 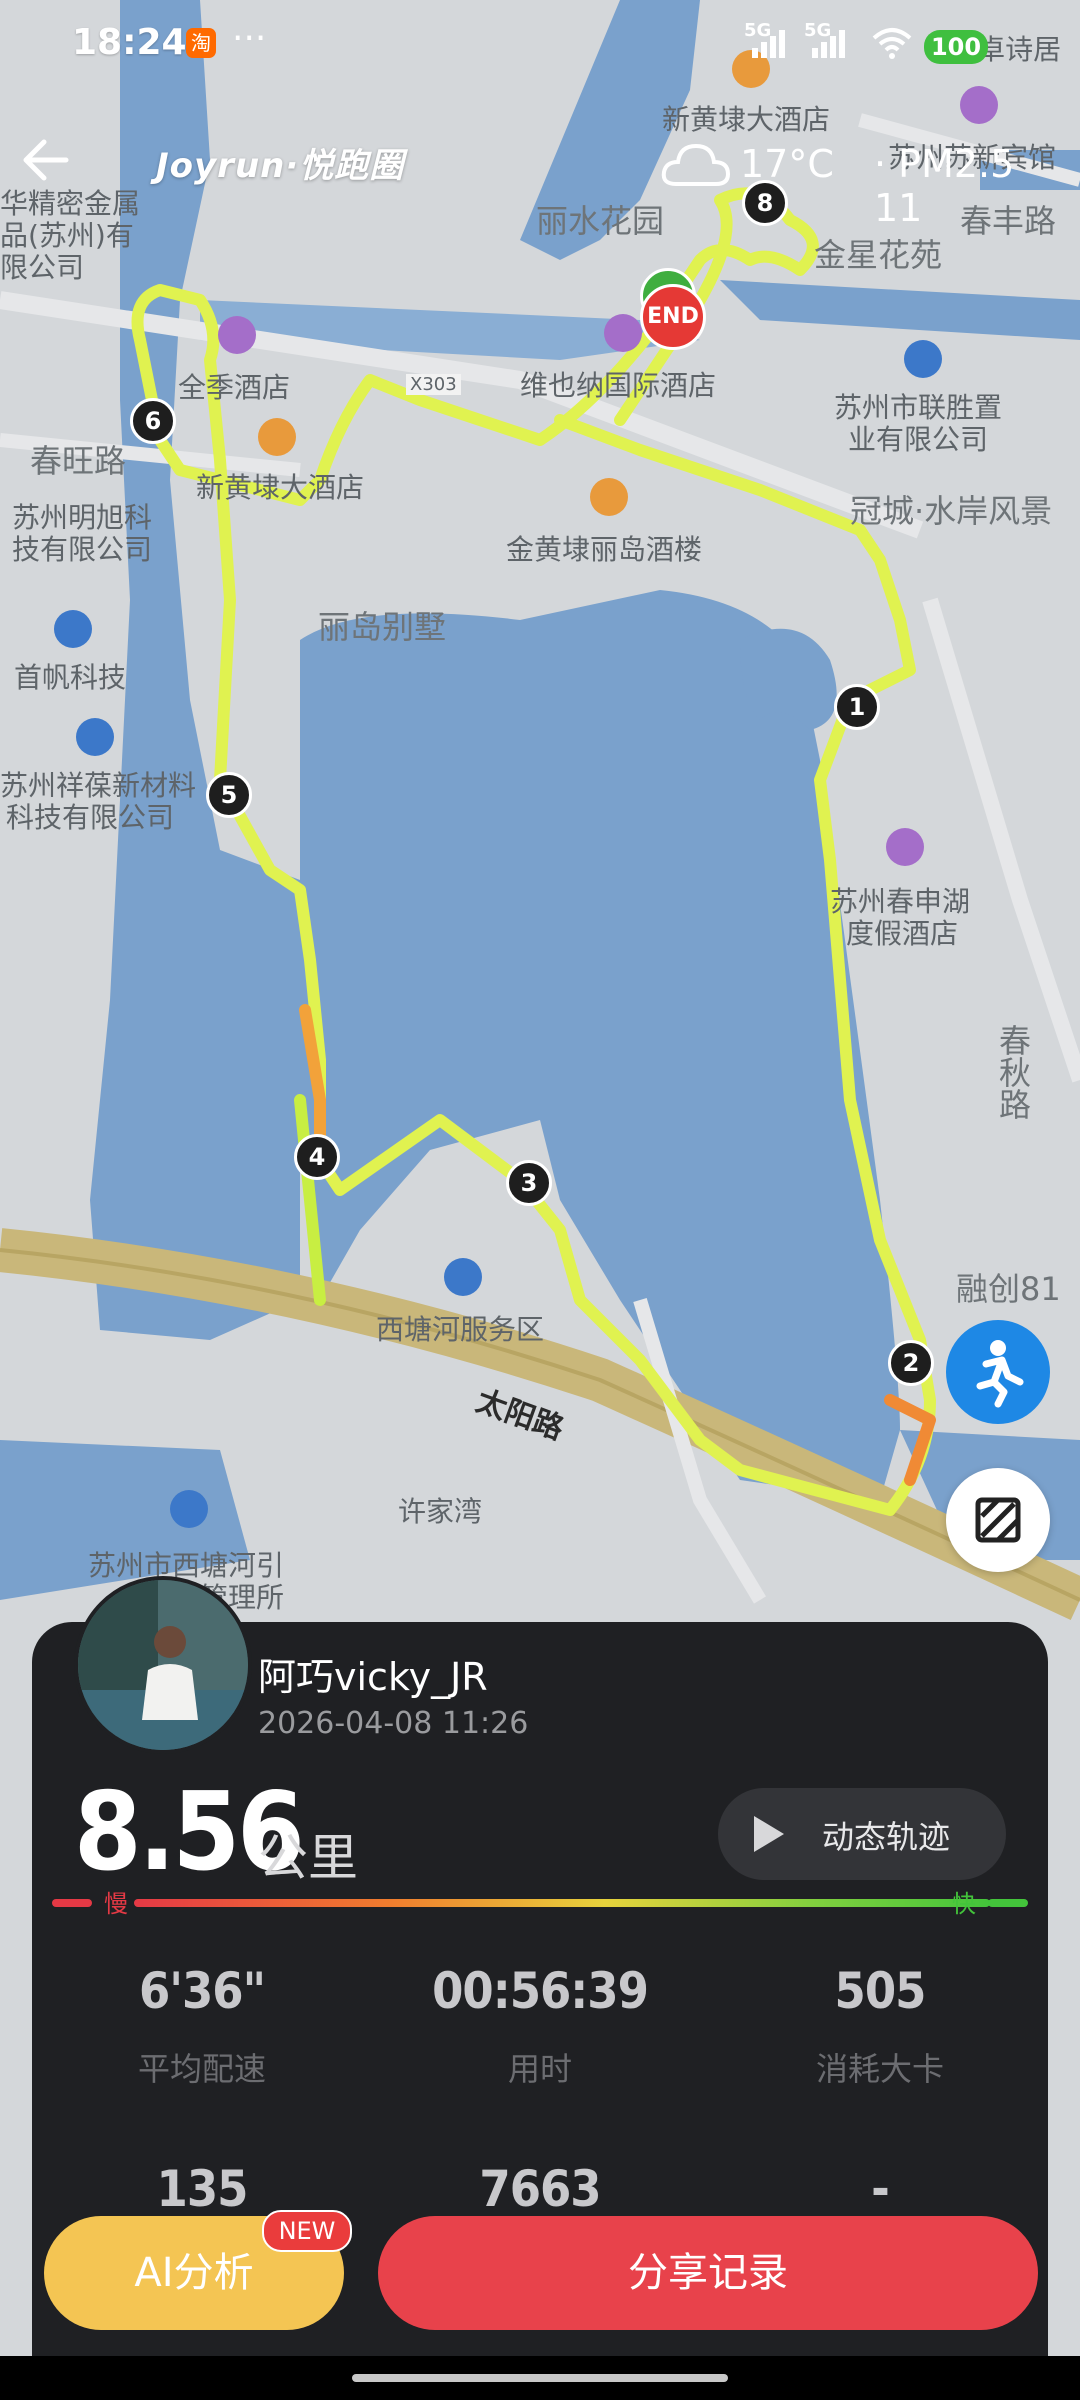 What do you see at coordinates (696, 164) in the screenshot?
I see `cloud-icon` at bounding box center [696, 164].